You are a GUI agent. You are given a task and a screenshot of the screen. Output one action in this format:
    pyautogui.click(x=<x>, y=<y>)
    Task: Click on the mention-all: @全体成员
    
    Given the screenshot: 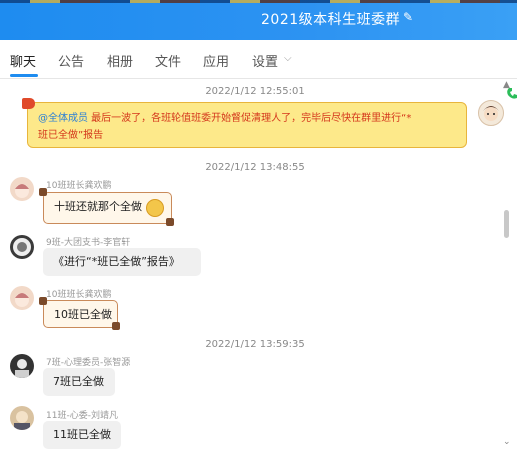 What is the action you would take?
    pyautogui.click(x=63, y=118)
    